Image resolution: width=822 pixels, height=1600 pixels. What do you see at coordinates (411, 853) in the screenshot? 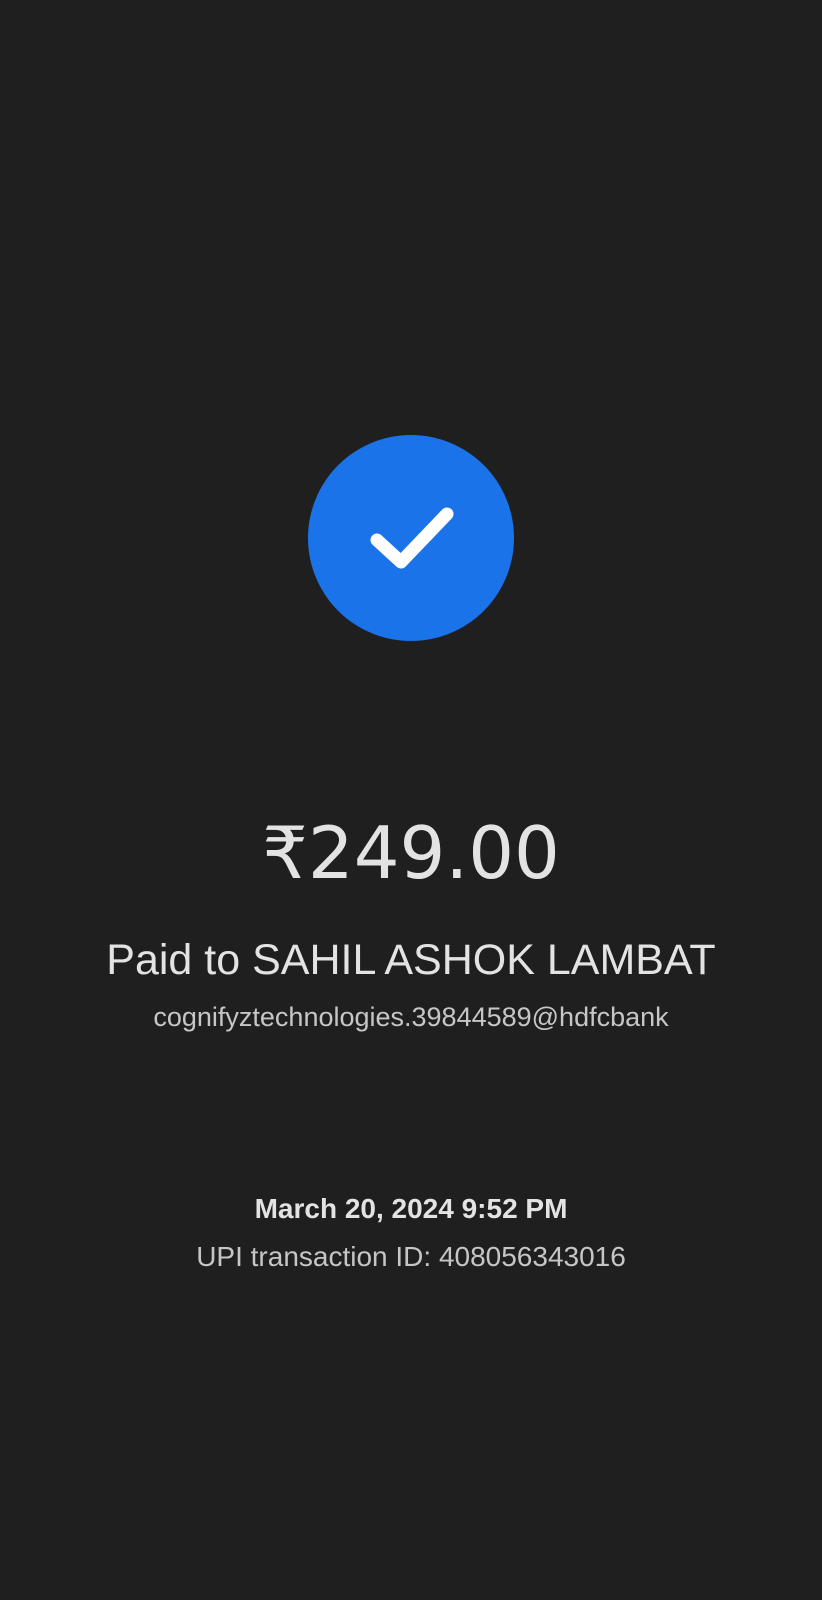
I see `payment-amount: ₹249.00` at bounding box center [411, 853].